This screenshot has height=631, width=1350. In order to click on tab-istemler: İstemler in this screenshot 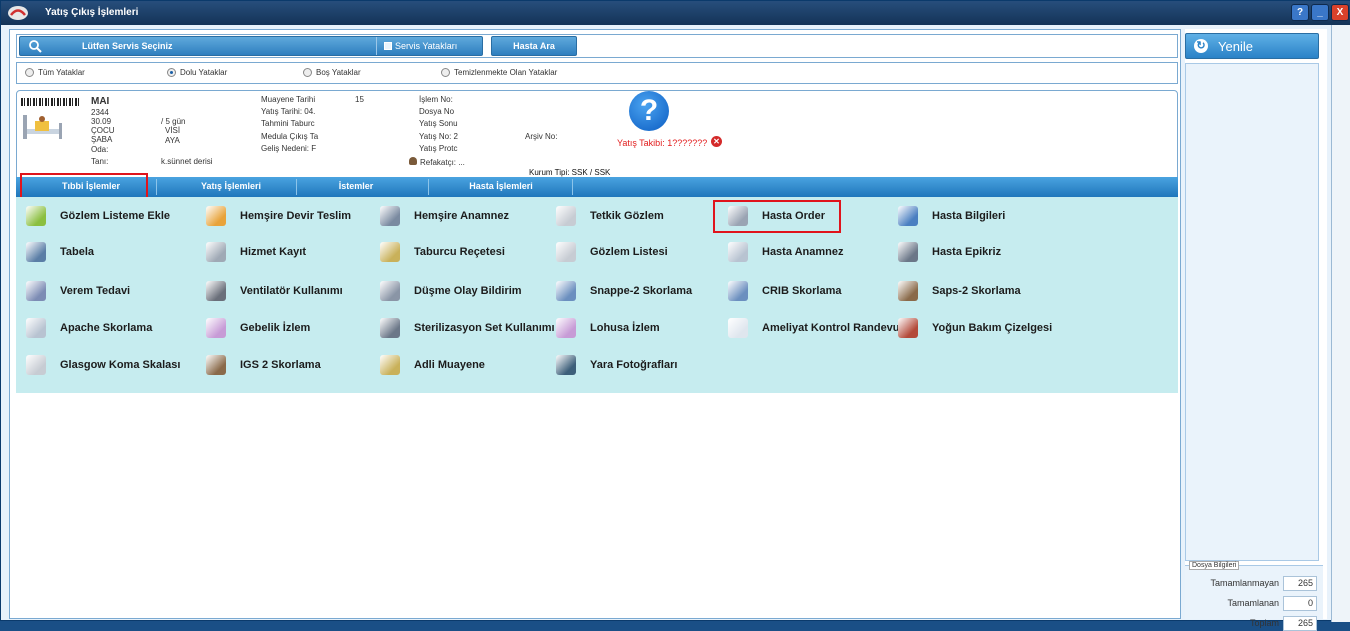, I will do `click(356, 186)`.